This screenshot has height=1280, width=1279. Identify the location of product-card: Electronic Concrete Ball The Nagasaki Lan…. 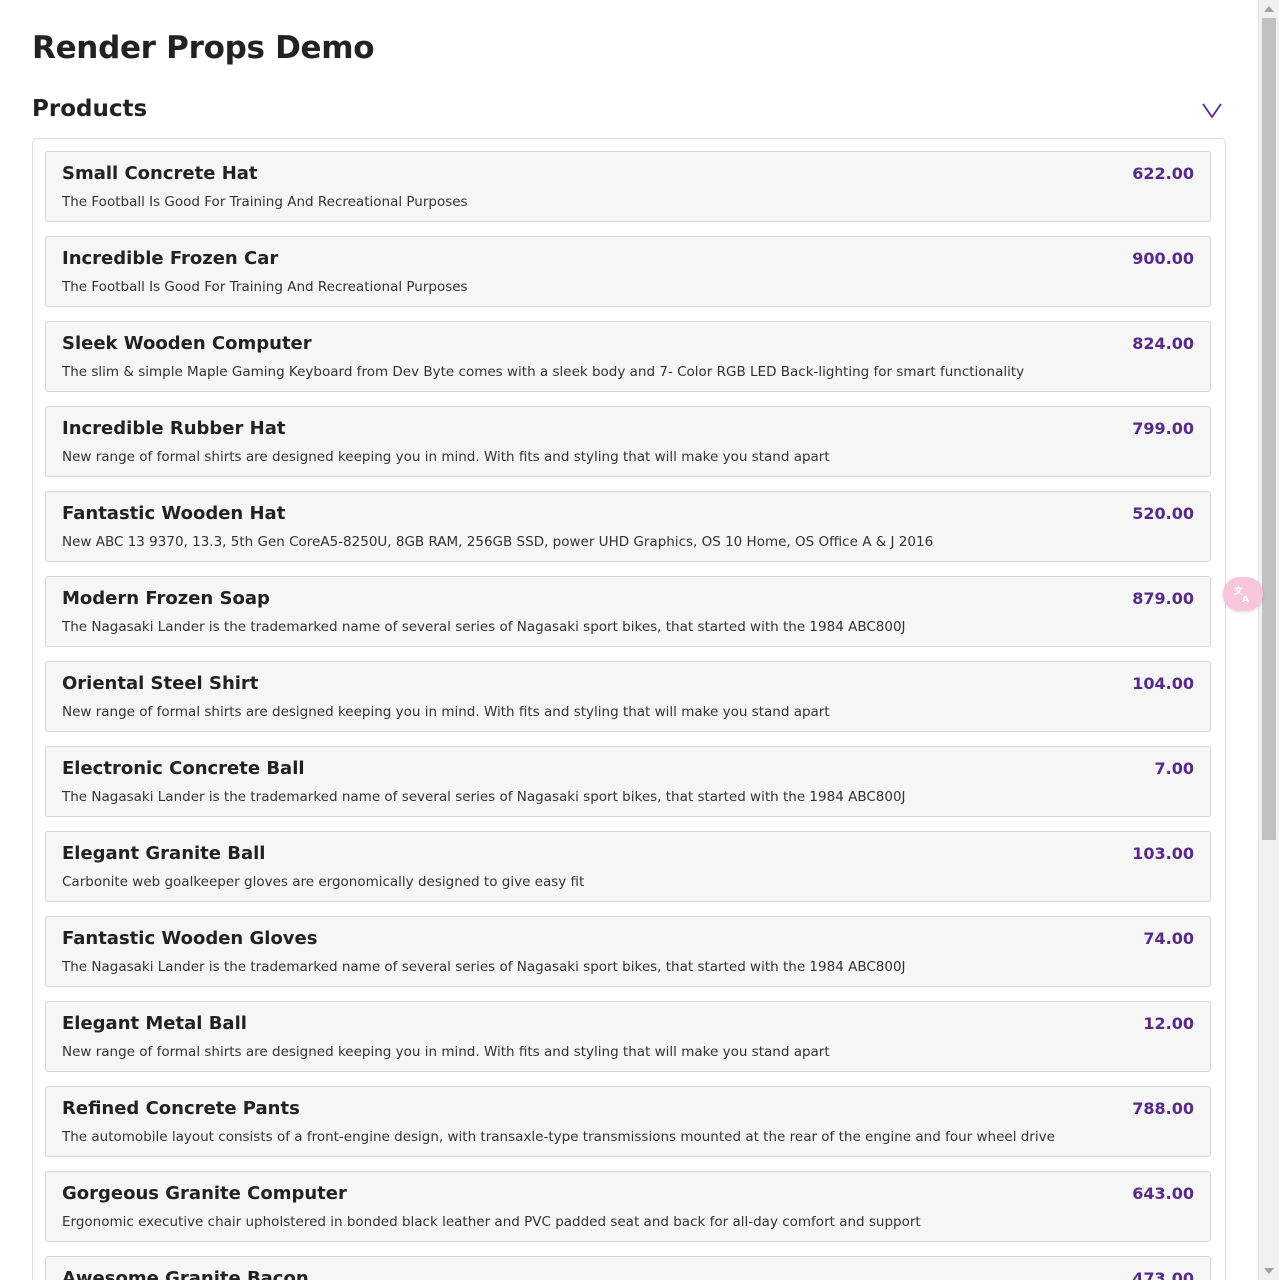
(628, 781).